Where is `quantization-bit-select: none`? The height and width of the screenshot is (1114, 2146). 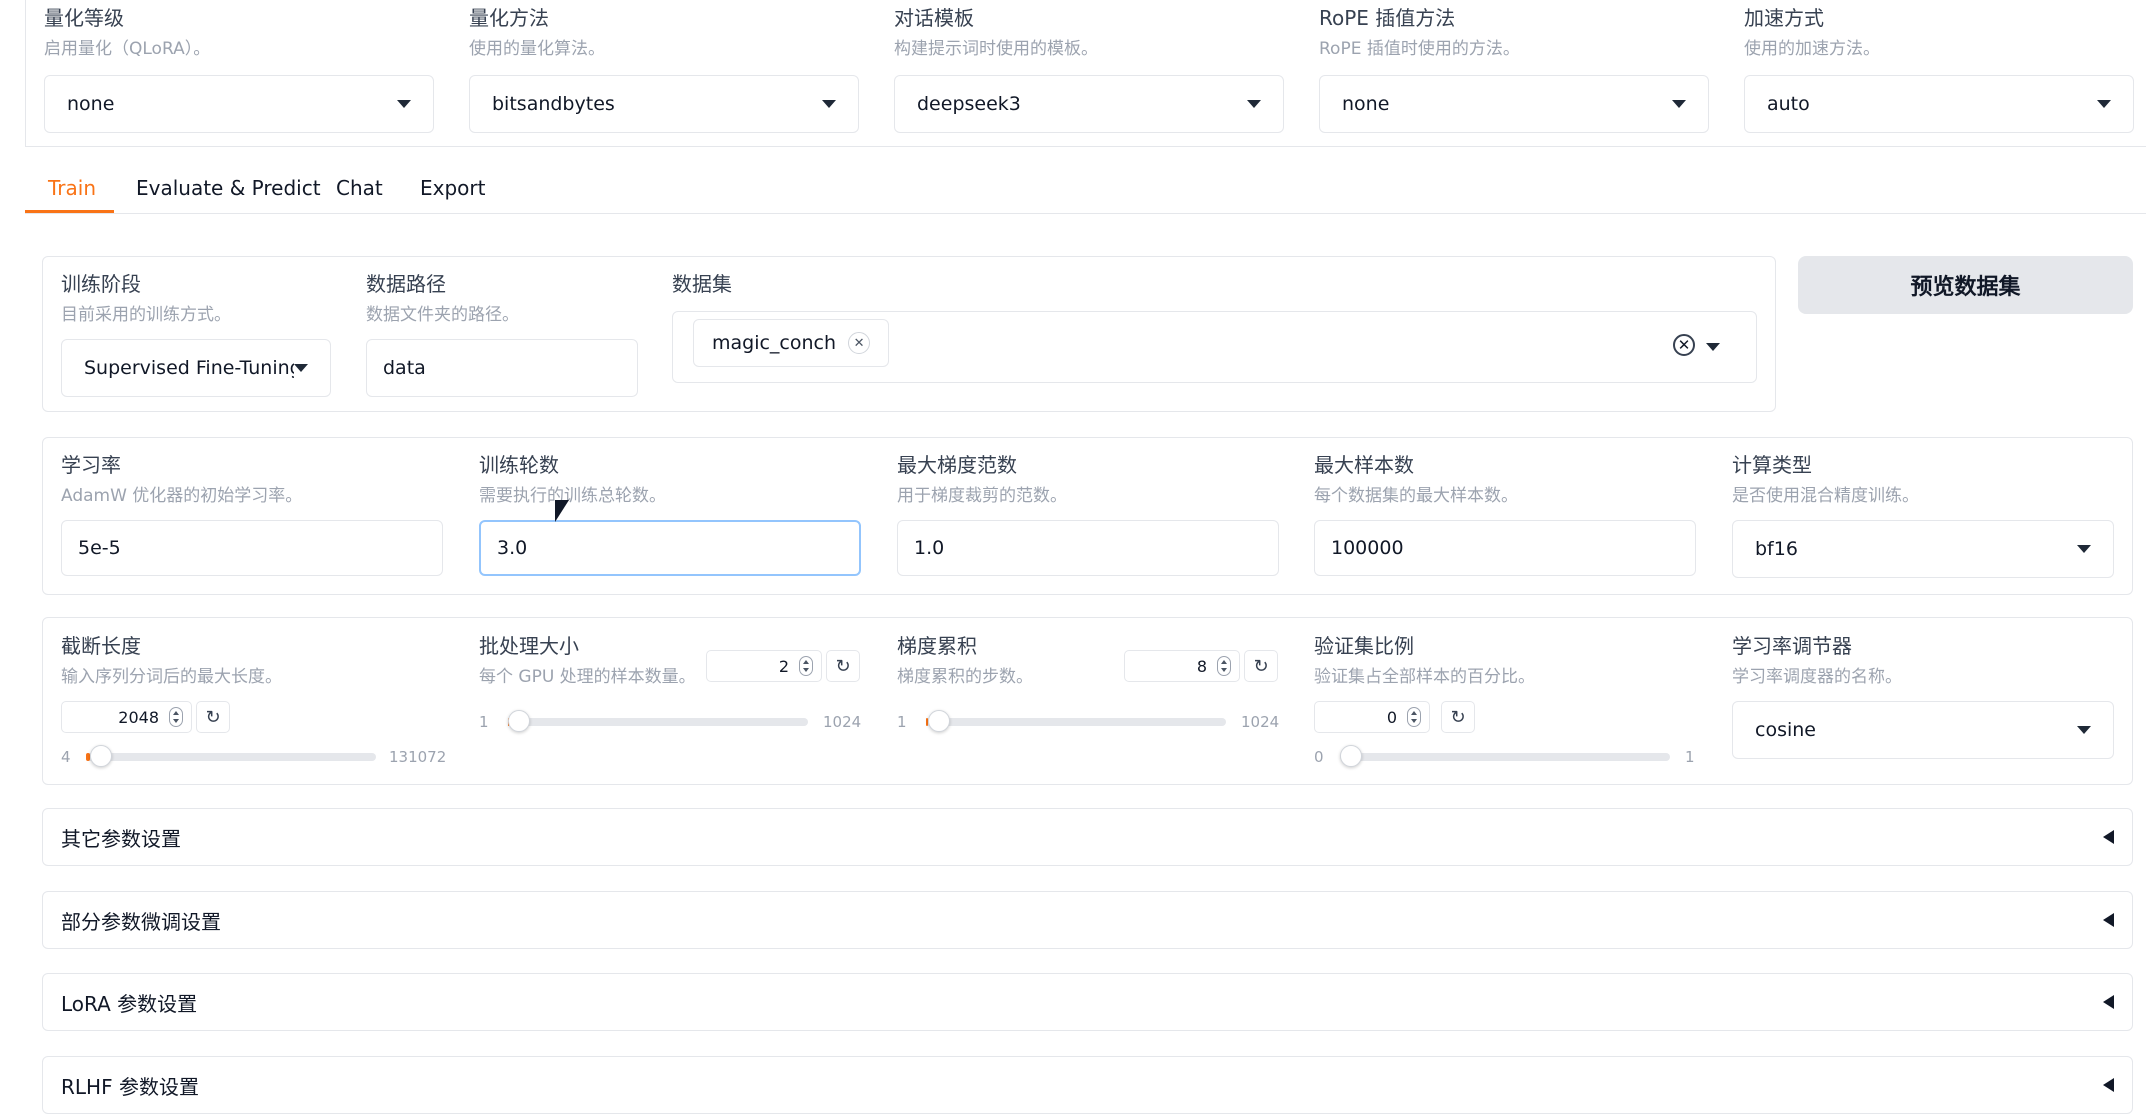 quantization-bit-select: none is located at coordinates (239, 104).